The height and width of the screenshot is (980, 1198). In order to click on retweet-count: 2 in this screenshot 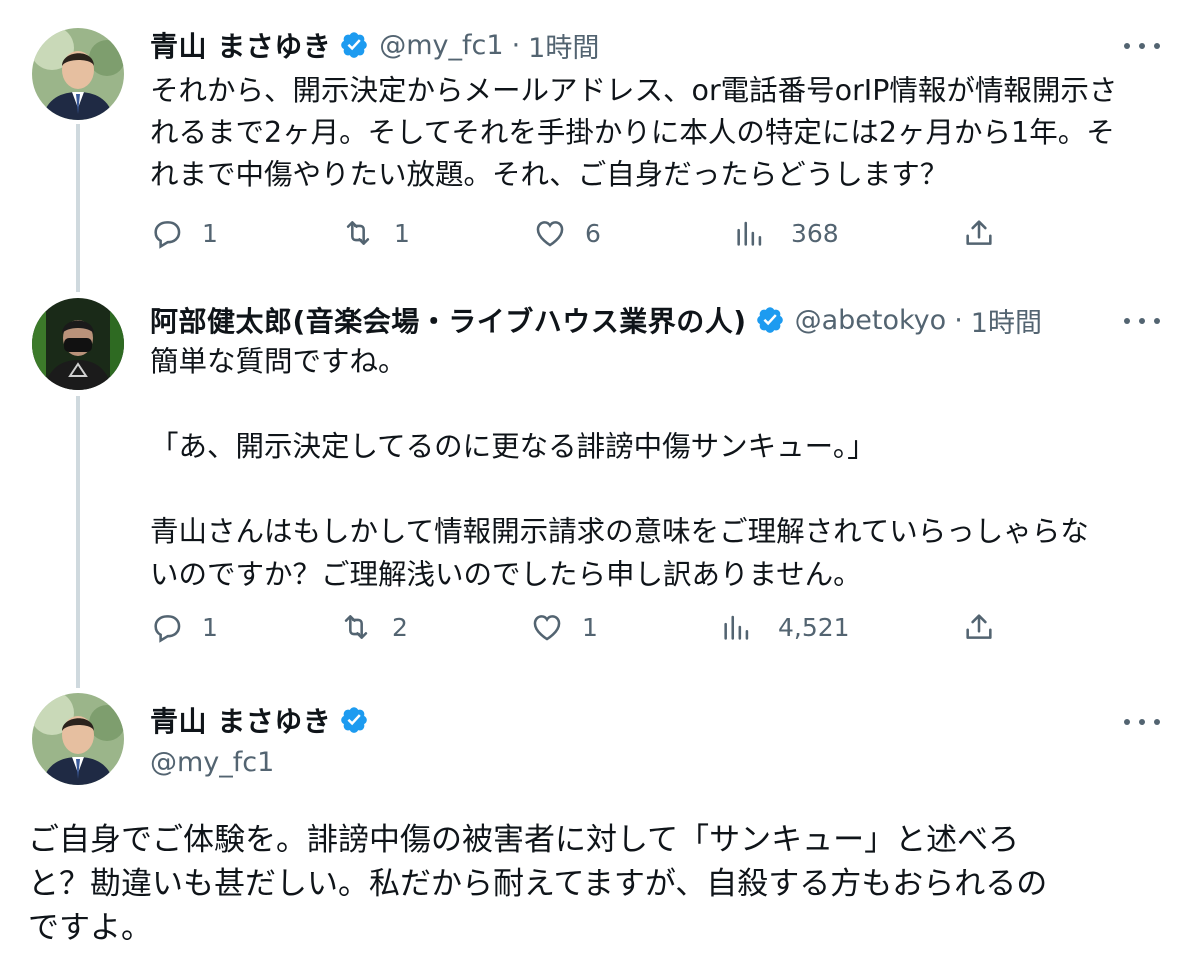, I will do `click(400, 627)`.